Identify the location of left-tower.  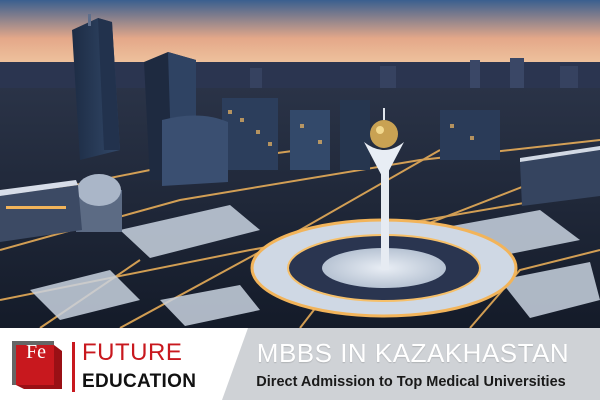
(96, 87).